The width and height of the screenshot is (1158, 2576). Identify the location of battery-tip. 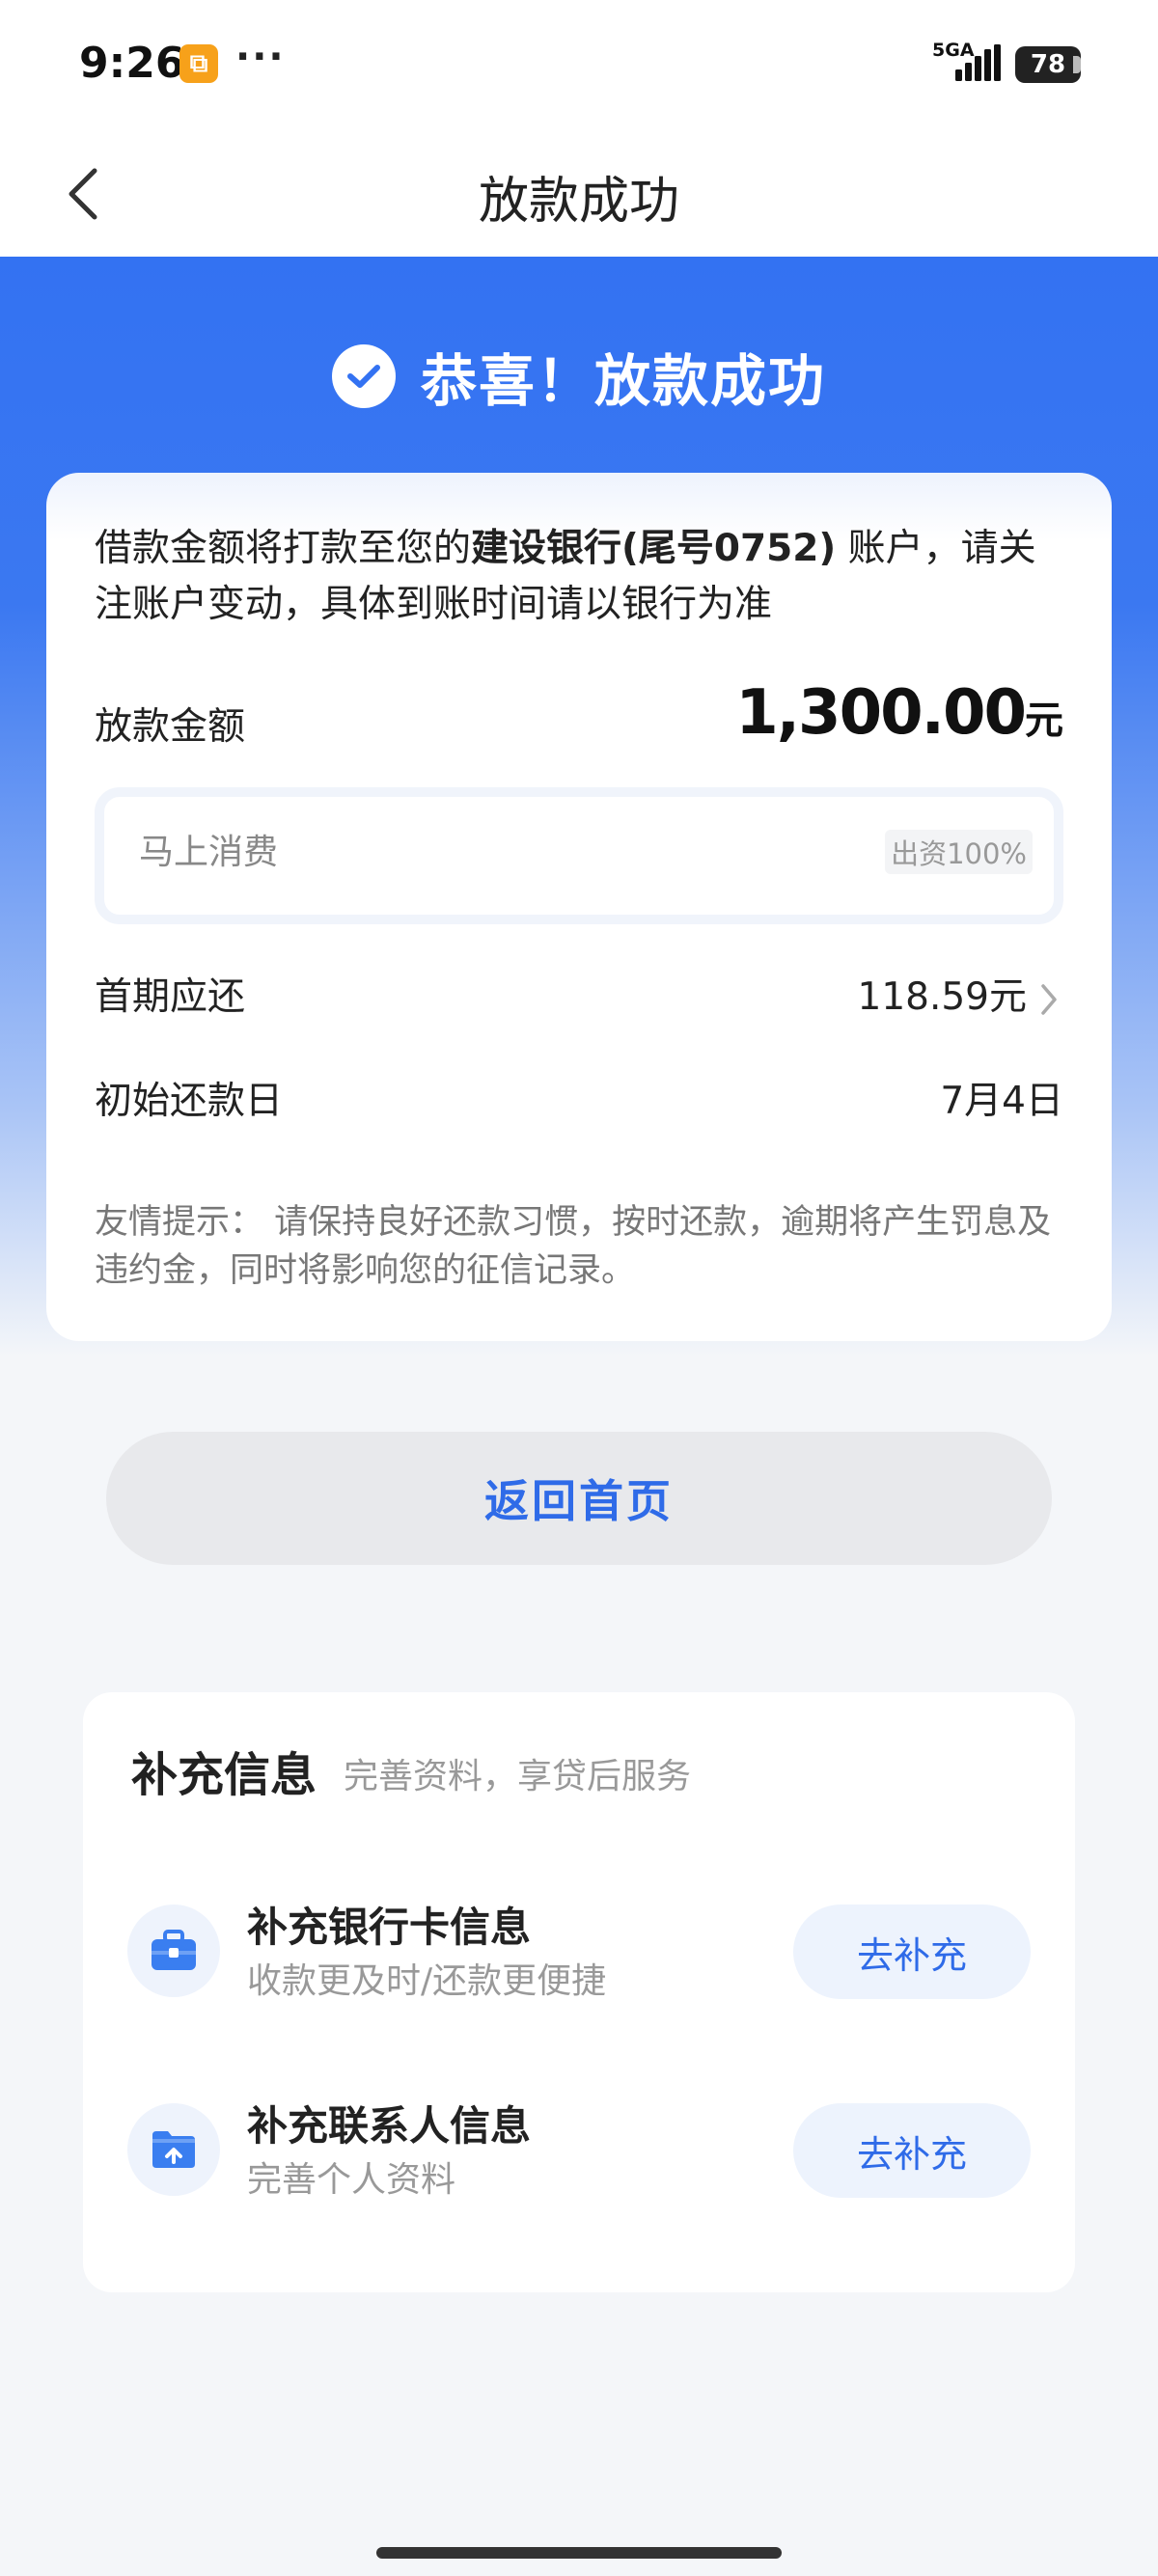
(1077, 64).